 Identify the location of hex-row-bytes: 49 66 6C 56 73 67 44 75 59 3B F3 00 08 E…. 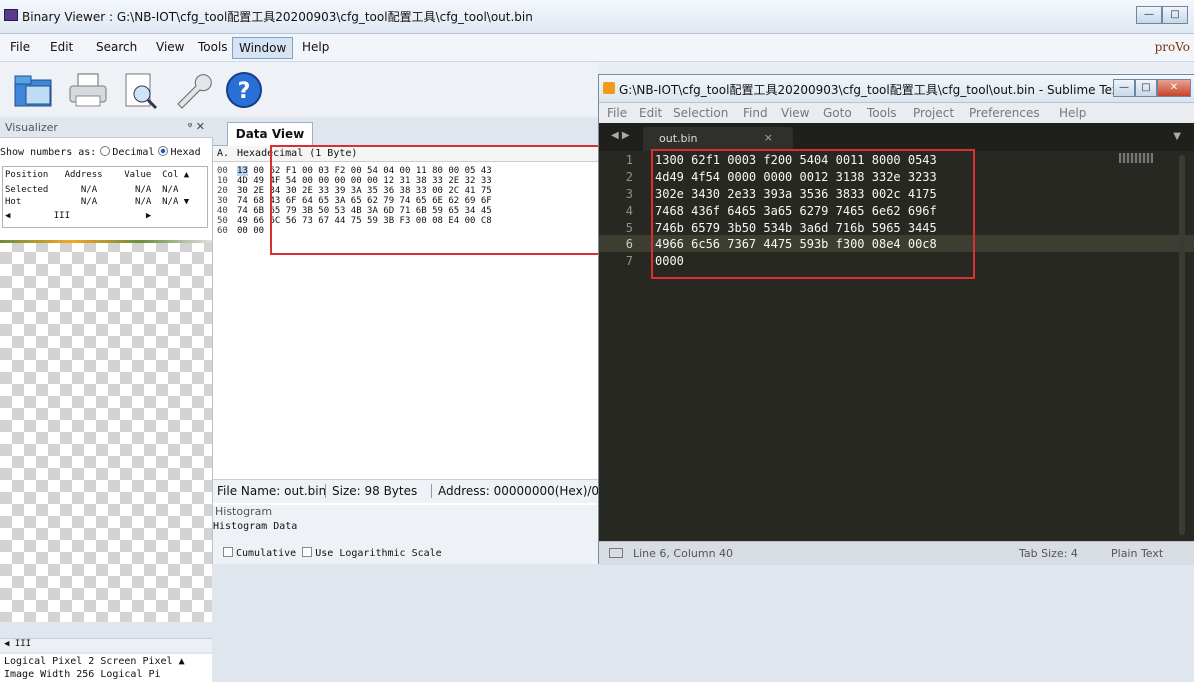
(364, 221).